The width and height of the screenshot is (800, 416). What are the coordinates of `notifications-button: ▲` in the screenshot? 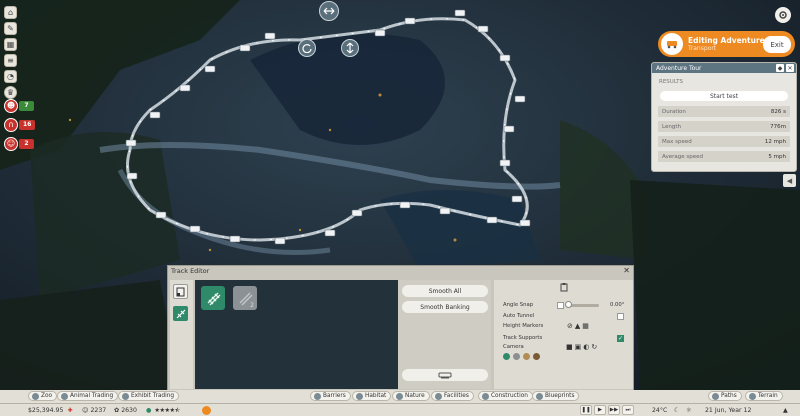 It's located at (785, 410).